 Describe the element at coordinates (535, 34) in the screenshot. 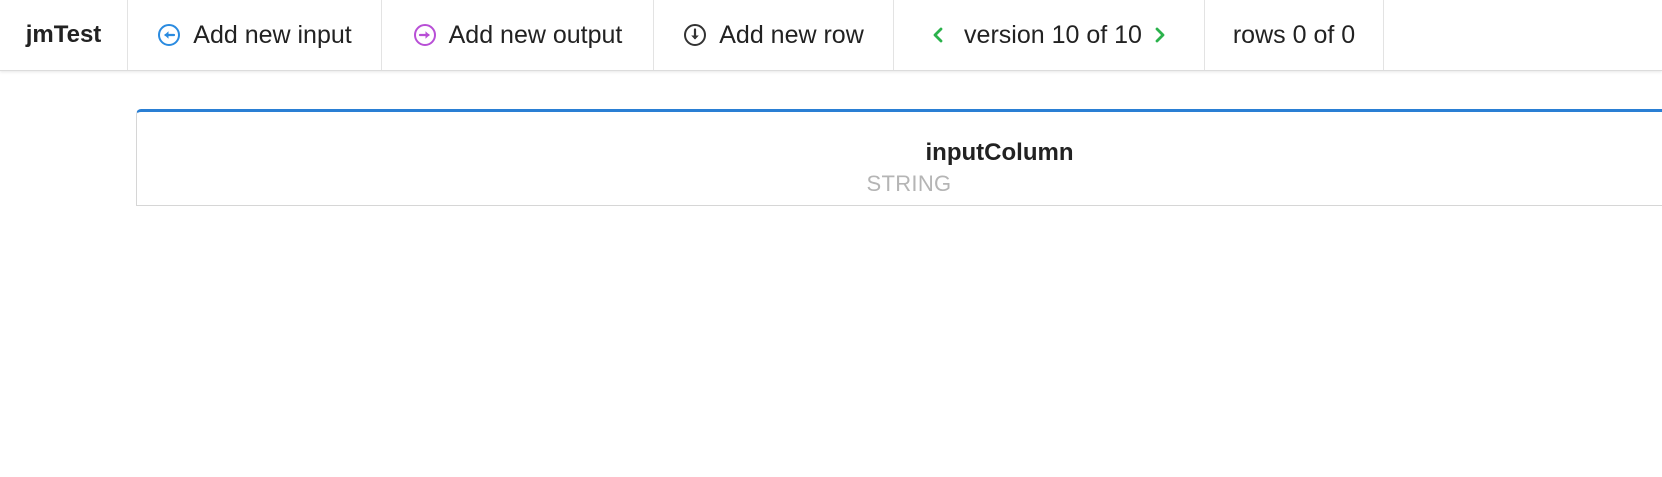

I see `add-output-label: Add new output` at that location.